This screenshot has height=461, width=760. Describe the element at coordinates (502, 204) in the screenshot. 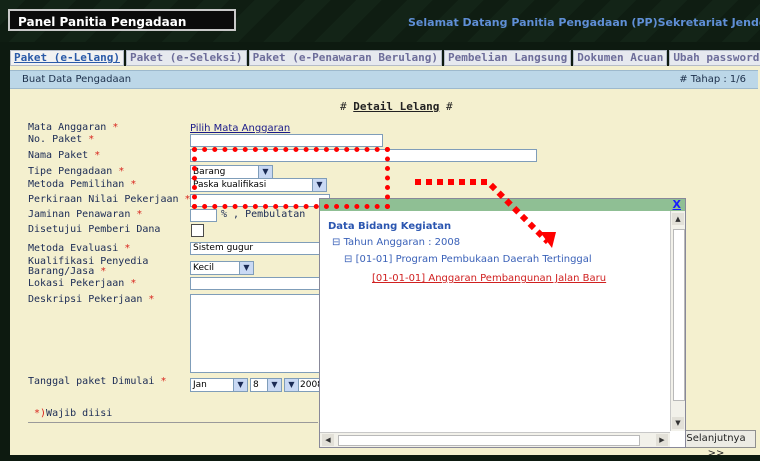

I see `popup-header: X` at that location.